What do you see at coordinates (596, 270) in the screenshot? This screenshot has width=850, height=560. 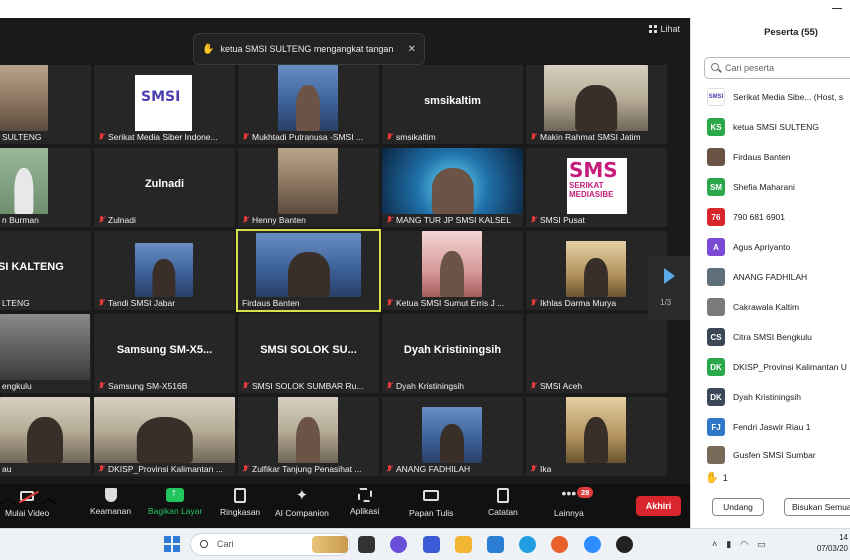 I see `video-tile: Ikhlas Darma Murya` at bounding box center [596, 270].